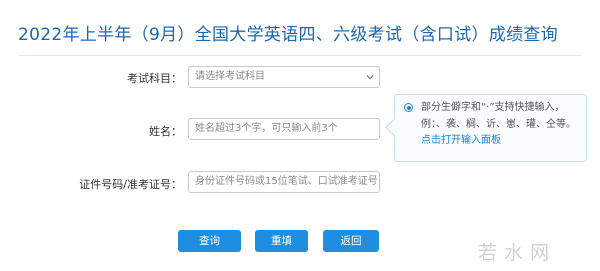 The height and width of the screenshot is (271, 600). Describe the element at coordinates (370, 77) in the screenshot. I see `chevron-down-icon` at that location.